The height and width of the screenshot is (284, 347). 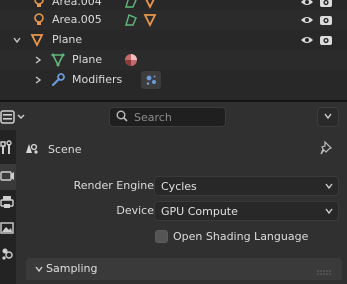 What do you see at coordinates (151, 80) in the screenshot?
I see `modifier-particles-icon` at bounding box center [151, 80].